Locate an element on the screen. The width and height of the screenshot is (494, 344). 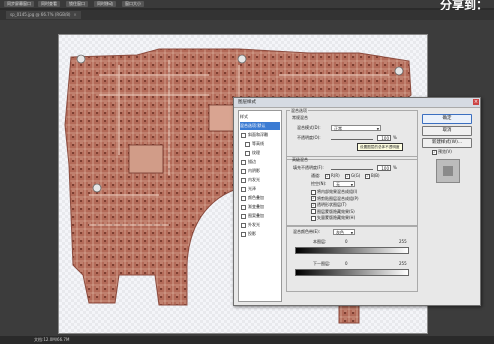
style-list-item: 样式 is located at coordinates (260, 117).